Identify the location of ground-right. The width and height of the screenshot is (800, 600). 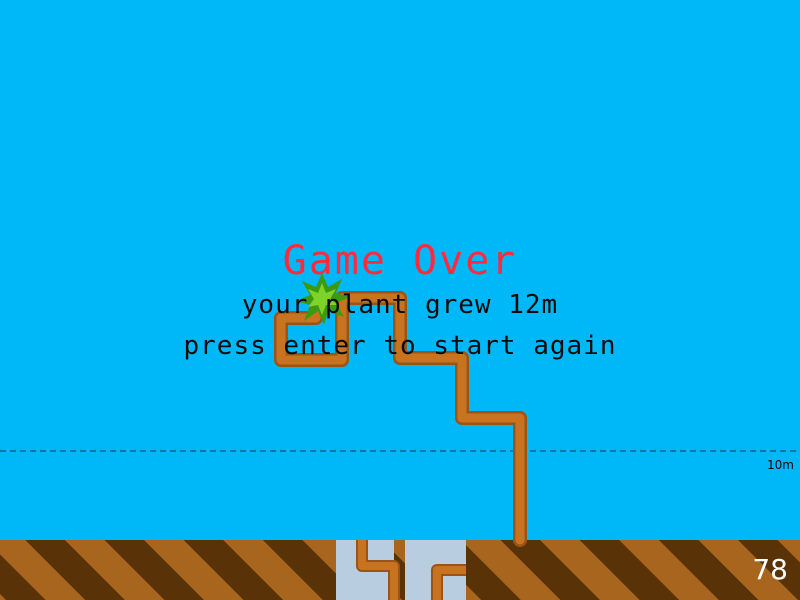
(633, 570).